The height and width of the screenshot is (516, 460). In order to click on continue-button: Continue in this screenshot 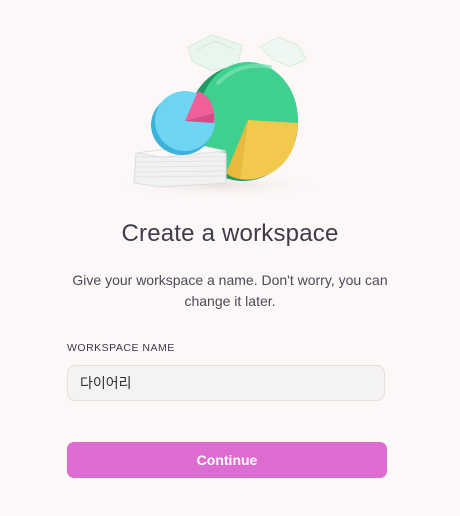, I will do `click(227, 460)`.